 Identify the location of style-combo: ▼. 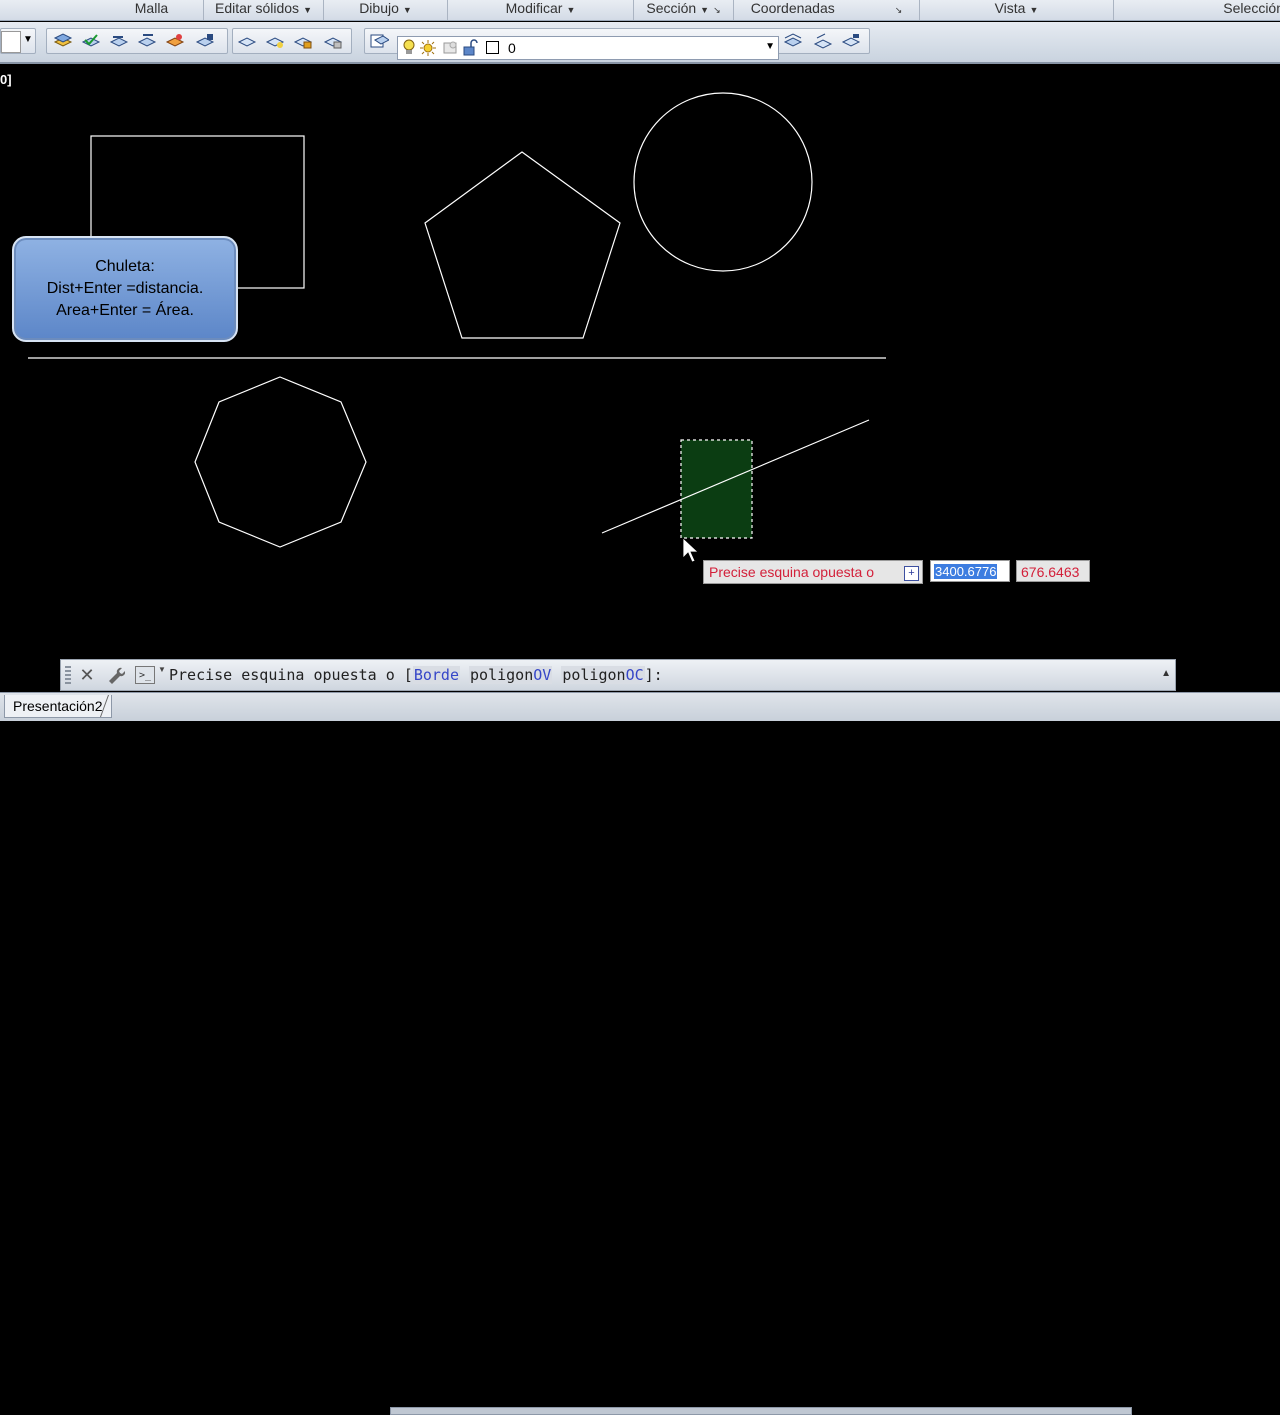
(18, 41).